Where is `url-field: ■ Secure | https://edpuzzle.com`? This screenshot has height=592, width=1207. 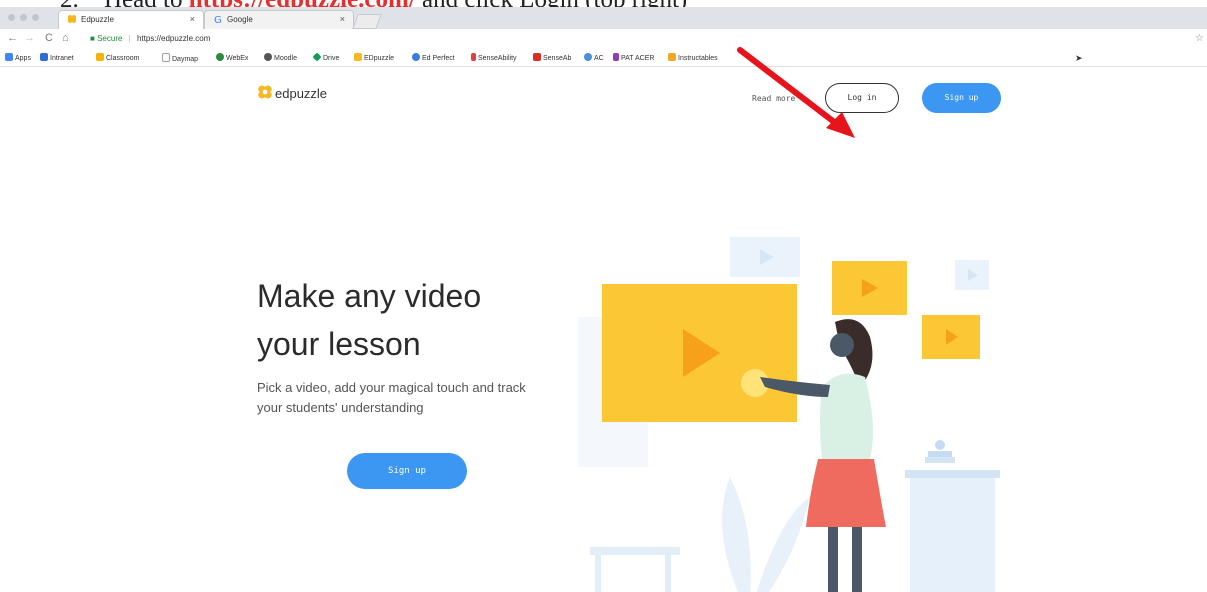
url-field: ■ Secure | https://edpuzzle.com is located at coordinates (150, 39).